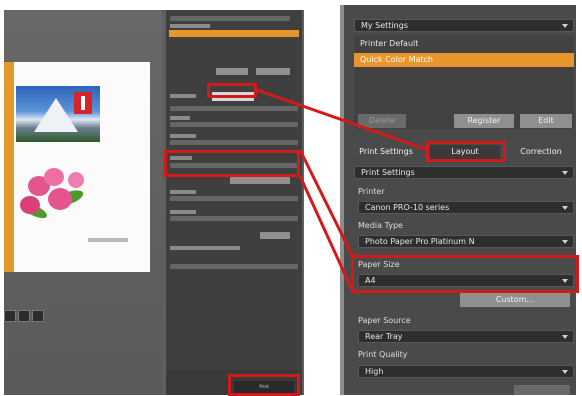 Image resolution: width=582 pixels, height=396 pixels. Describe the element at coordinates (9, 167) in the screenshot. I see `thumbnail-strip` at that location.